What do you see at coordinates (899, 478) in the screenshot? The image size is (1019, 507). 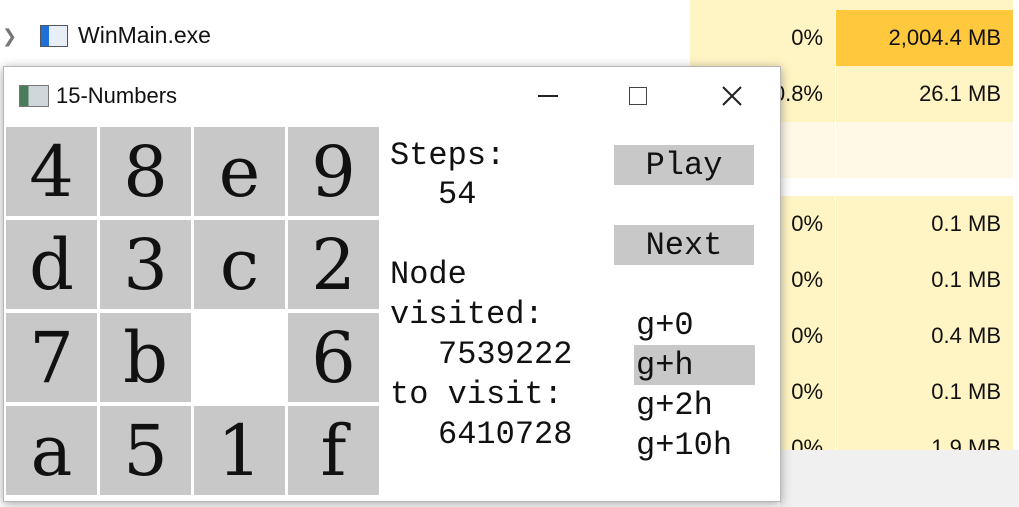 I see `task-manager-footer` at bounding box center [899, 478].